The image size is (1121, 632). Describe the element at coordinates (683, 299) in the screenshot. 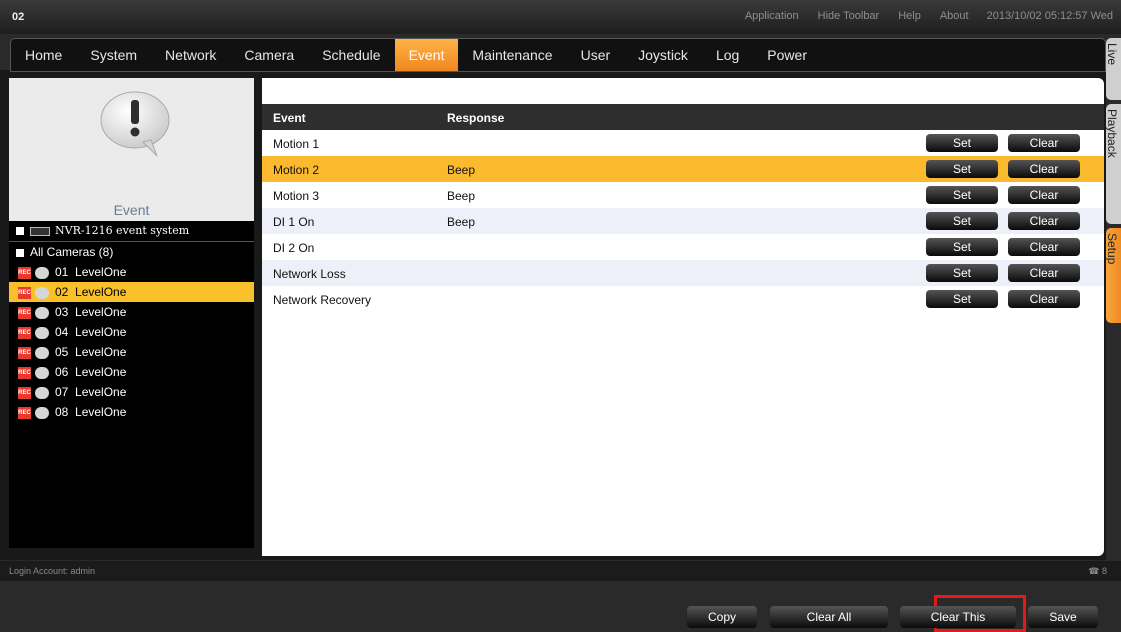

I see `table-row: Network Recovery Set Clear` at that location.